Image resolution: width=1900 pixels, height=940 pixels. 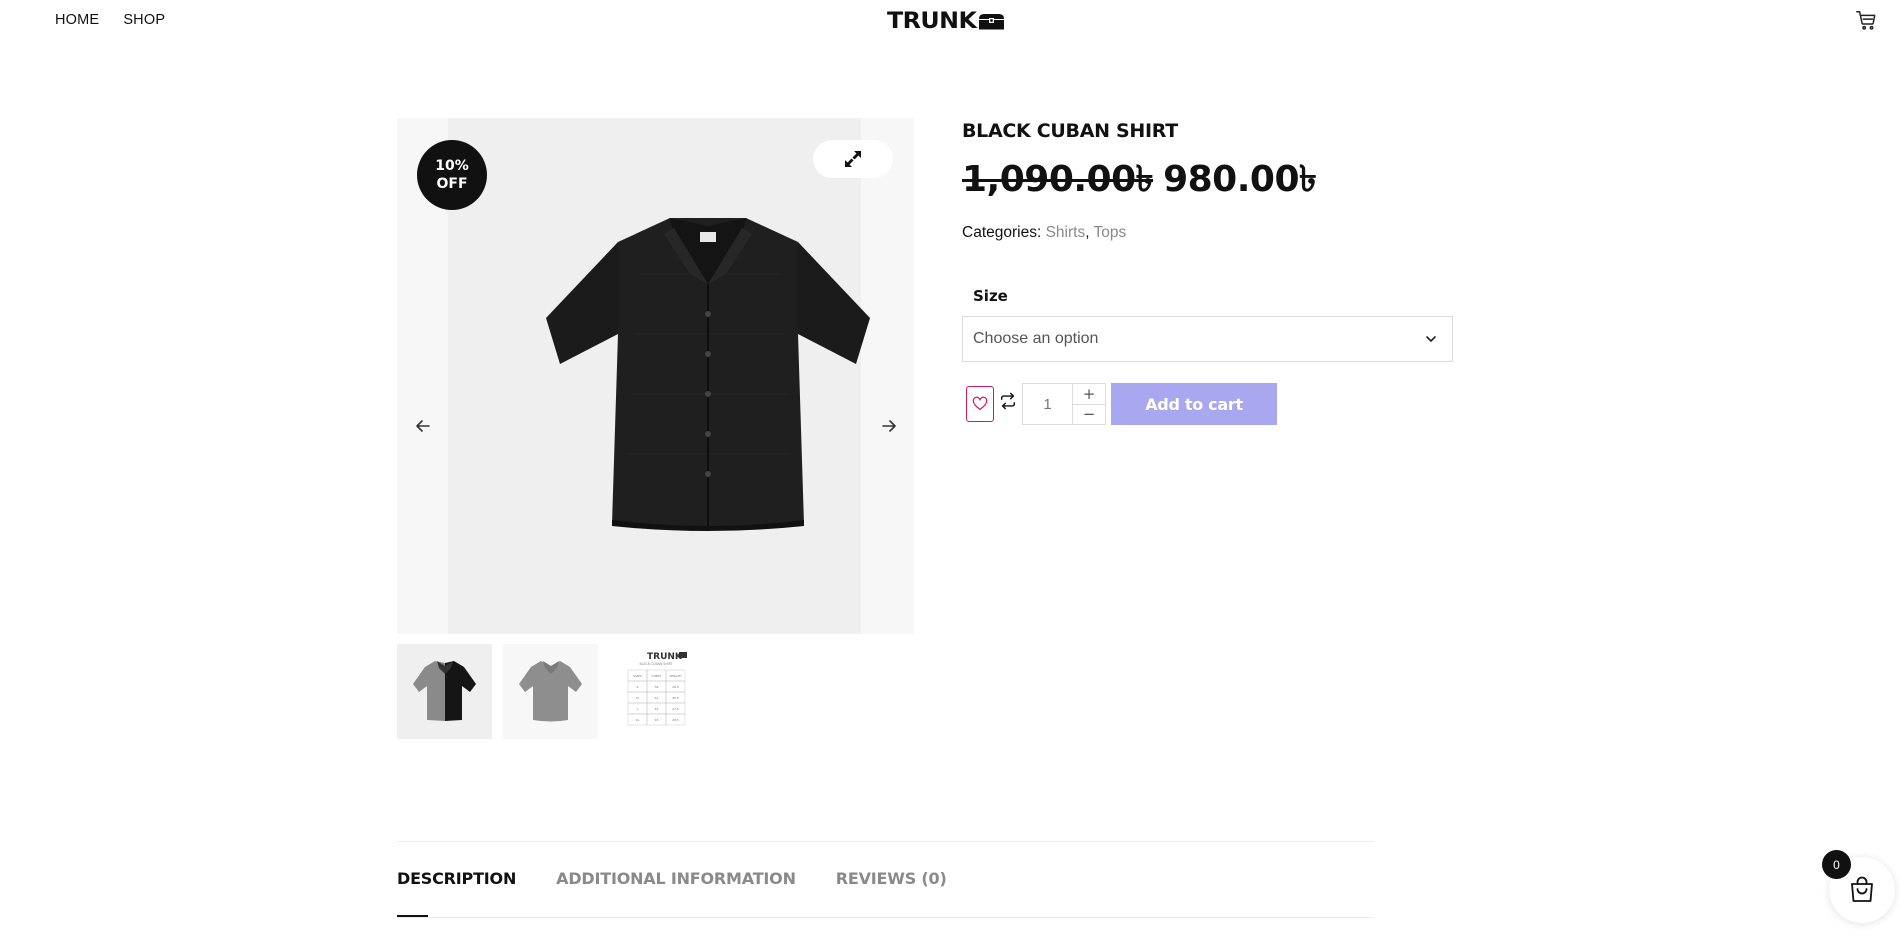 I want to click on quantity-input, so click(x=1048, y=404).